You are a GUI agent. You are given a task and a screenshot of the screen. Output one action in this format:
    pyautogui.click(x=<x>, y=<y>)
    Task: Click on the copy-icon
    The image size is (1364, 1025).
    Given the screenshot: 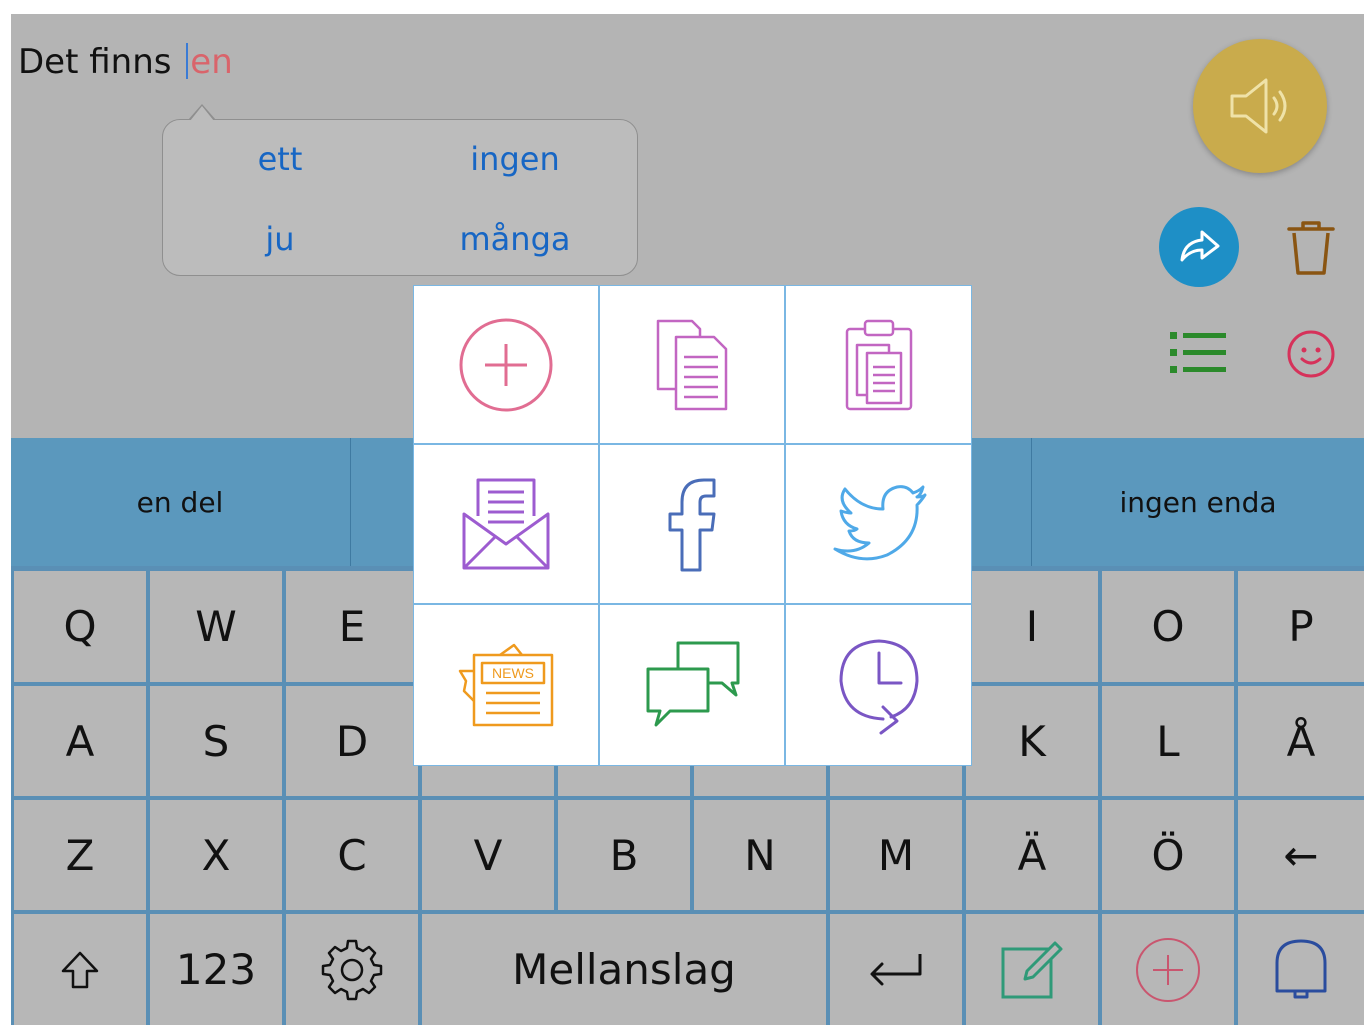 What is the action you would take?
    pyautogui.click(x=692, y=364)
    